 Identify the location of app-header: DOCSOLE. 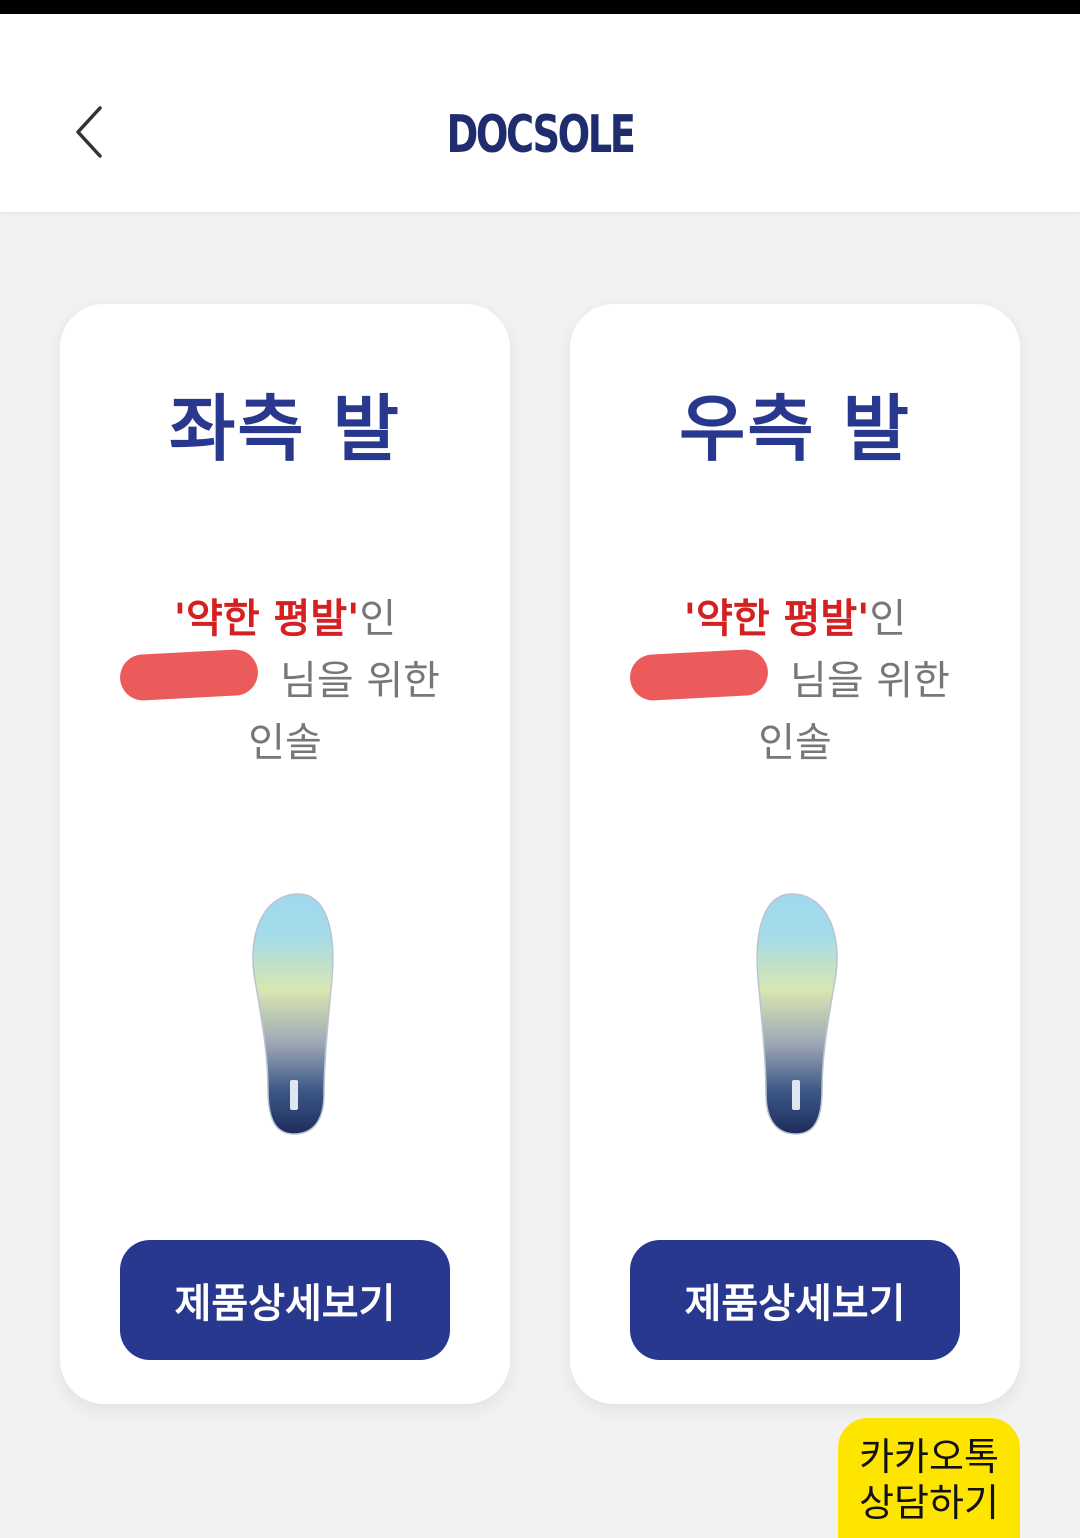
(540, 113).